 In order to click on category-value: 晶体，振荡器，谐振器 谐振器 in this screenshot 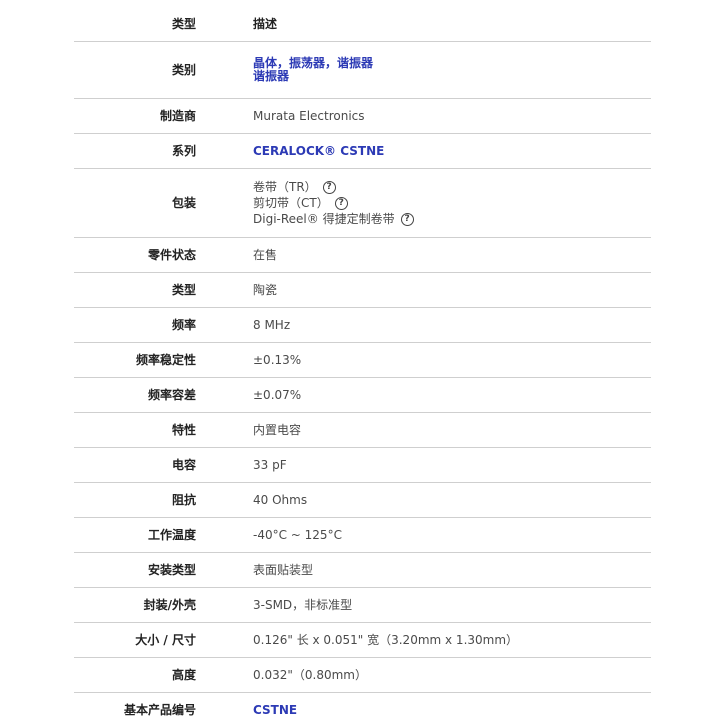, I will do `click(313, 70)`.